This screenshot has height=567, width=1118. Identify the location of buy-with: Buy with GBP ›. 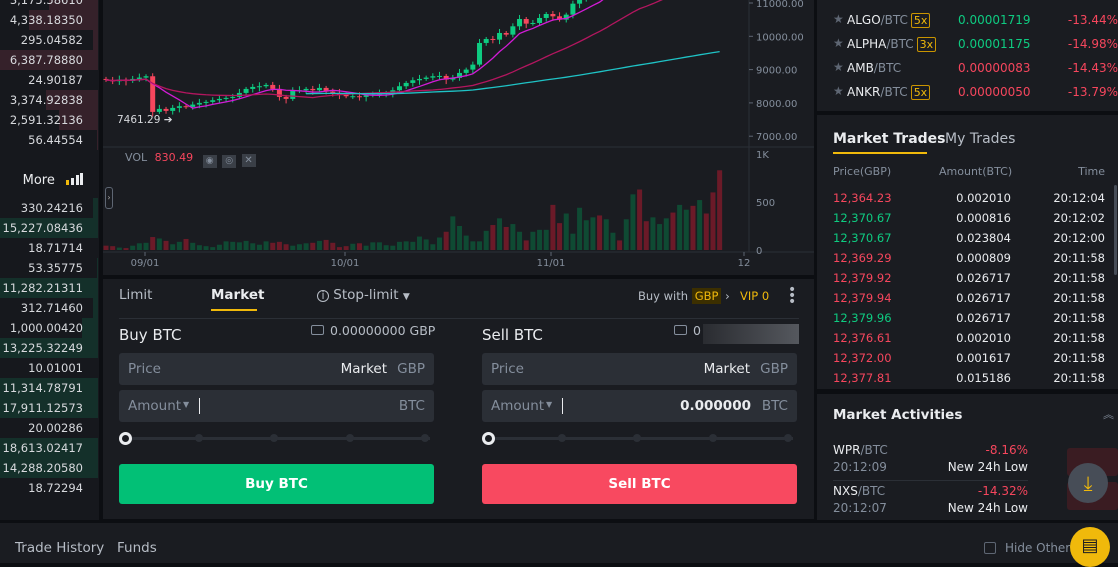
(684, 296).